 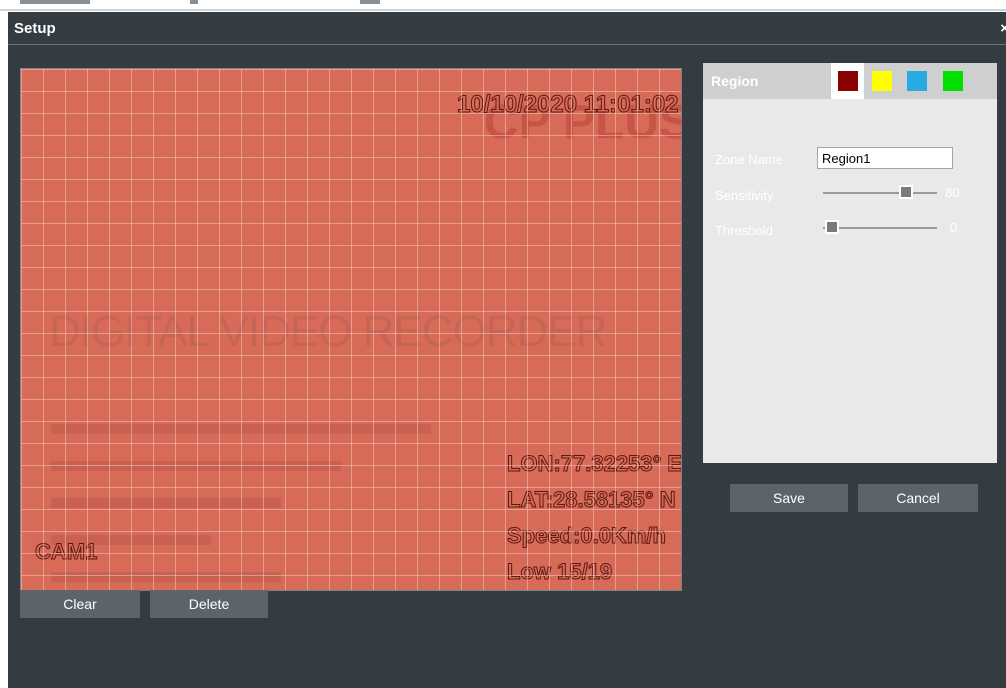 I want to click on sensitivity-label: Sensitivity, so click(x=744, y=195).